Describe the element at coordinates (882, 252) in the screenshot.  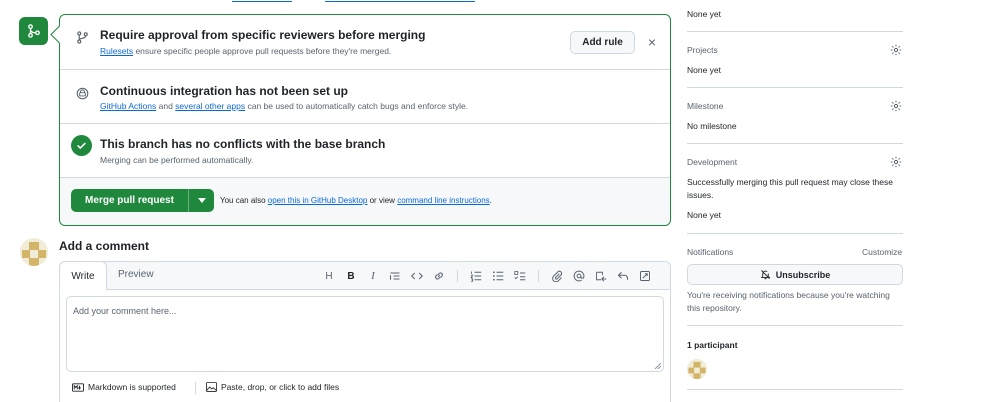
I see `customize-link: Customize` at that location.